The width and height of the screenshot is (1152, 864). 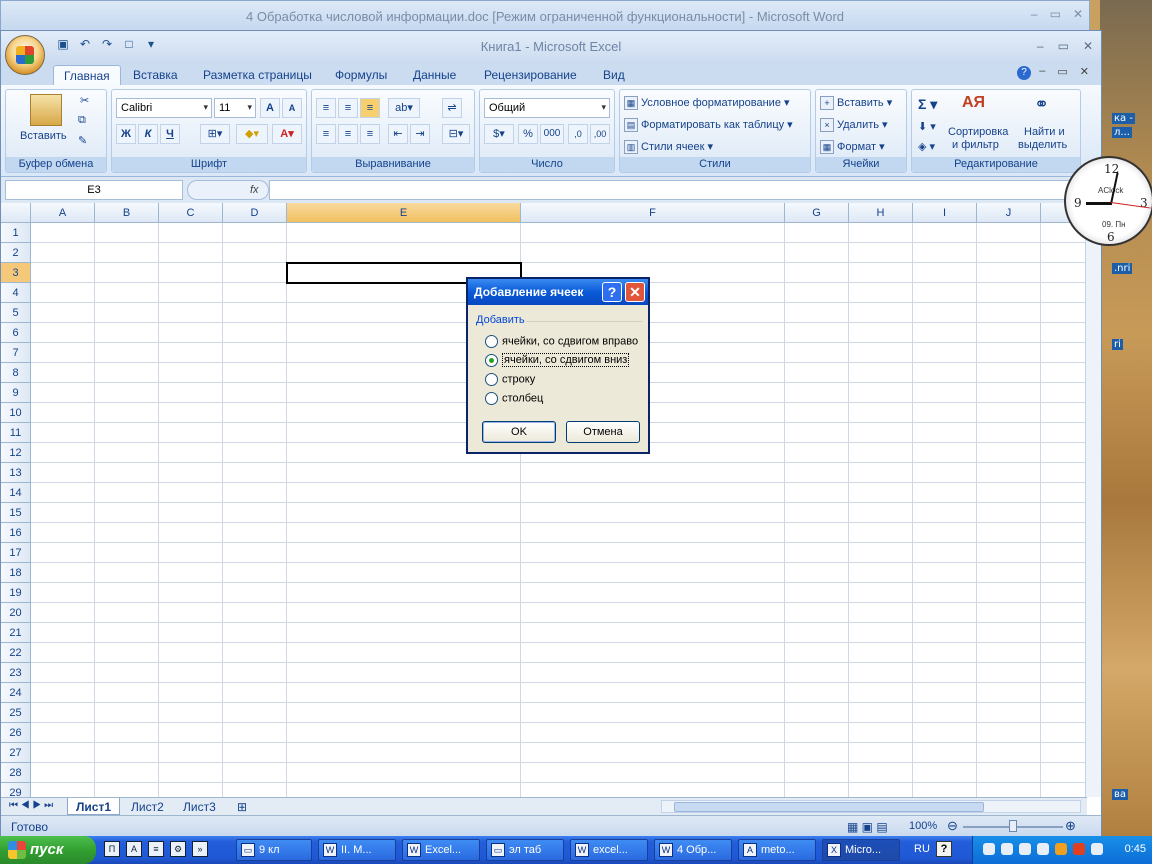 I want to click on align-top-icon: ≡, so click(x=326, y=108).